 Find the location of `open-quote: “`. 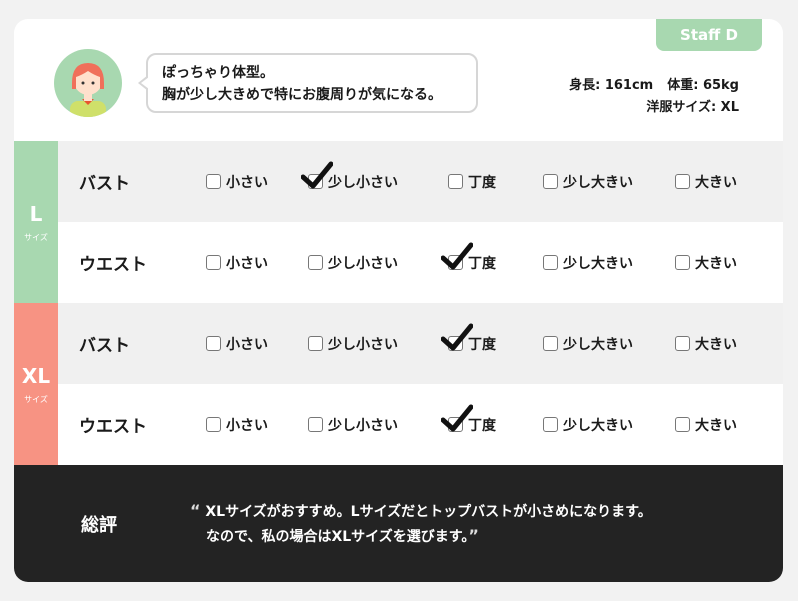

open-quote: “ is located at coordinates (195, 510).